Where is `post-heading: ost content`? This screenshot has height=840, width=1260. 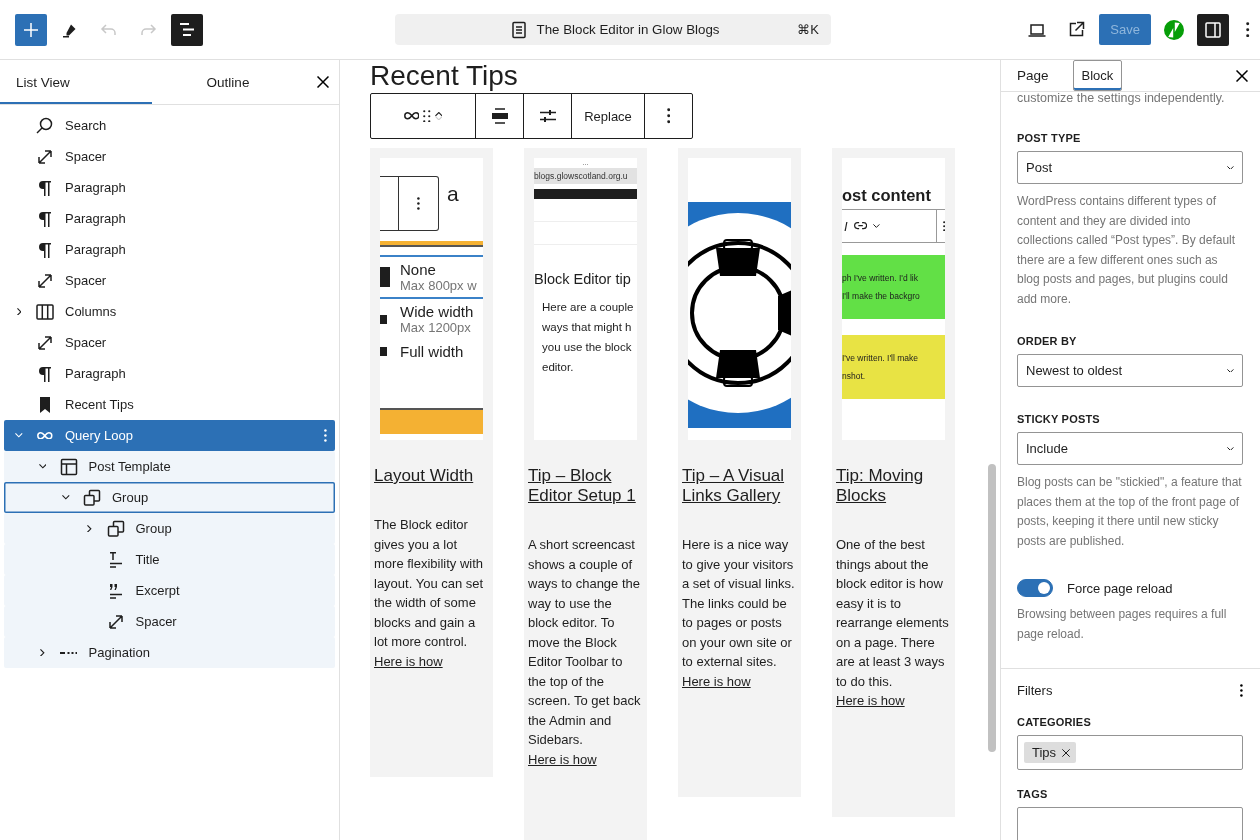
post-heading: ost content is located at coordinates (887, 195).